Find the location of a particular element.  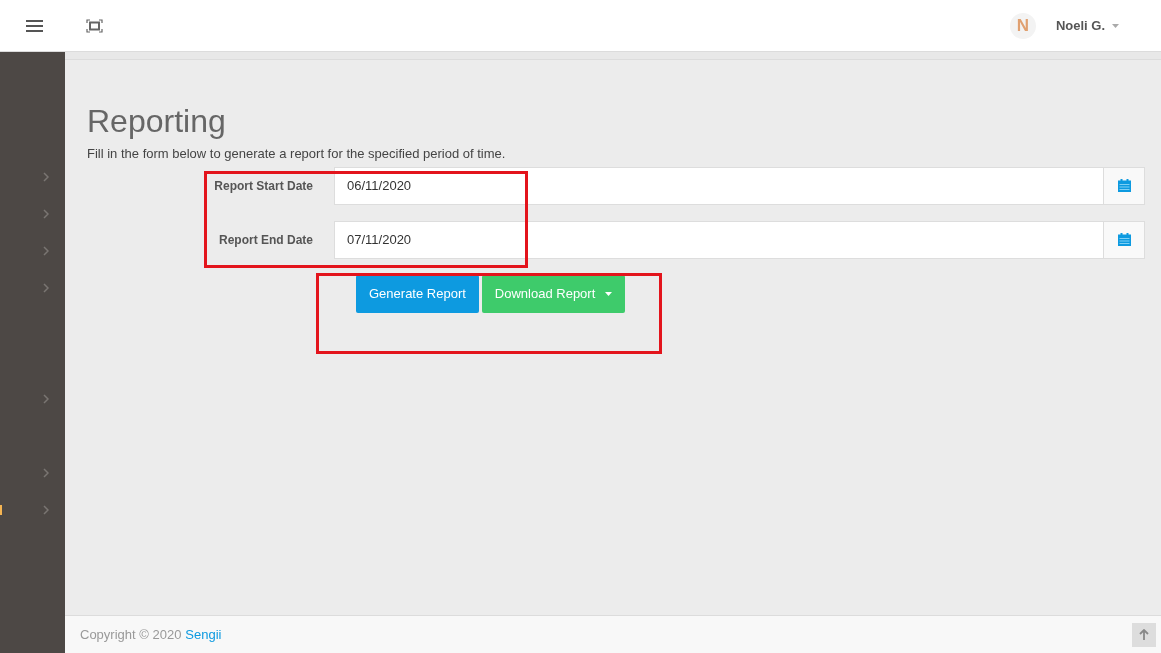

field-label: Report End Date is located at coordinates (266, 240).